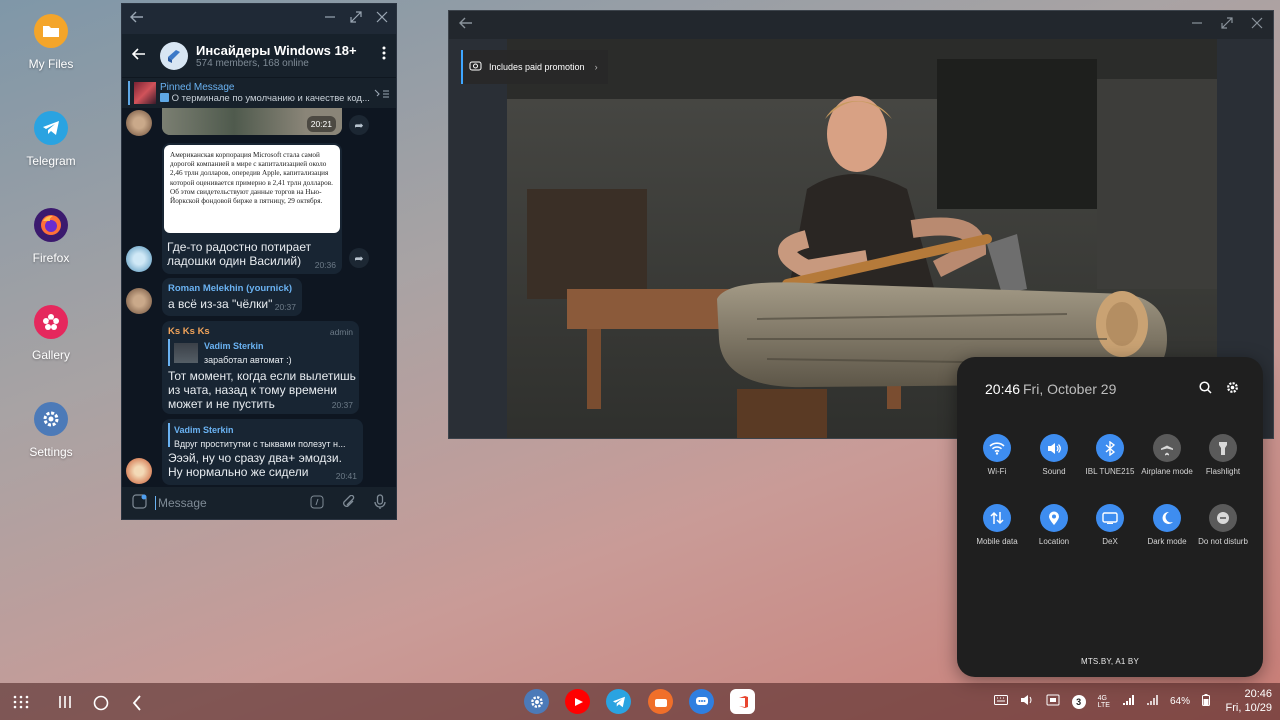  What do you see at coordinates (258, 352) in the screenshot?
I see `reply-quote: Vadim Sterkin заработал автомат :)` at bounding box center [258, 352].